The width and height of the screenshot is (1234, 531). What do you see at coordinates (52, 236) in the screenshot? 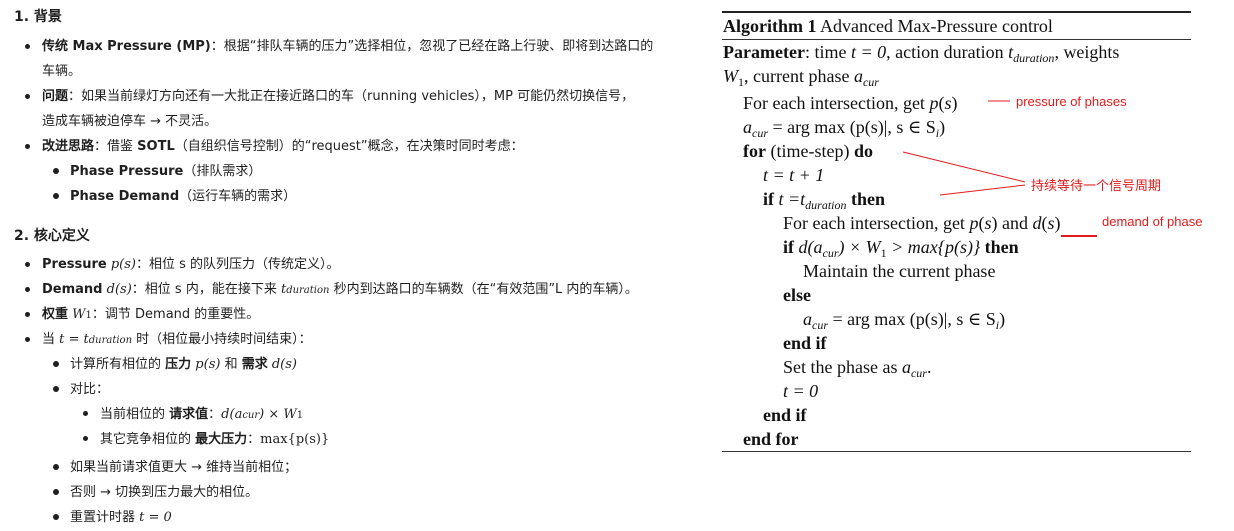
I see `section-title-core-definitions: 2. 核心定义` at bounding box center [52, 236].